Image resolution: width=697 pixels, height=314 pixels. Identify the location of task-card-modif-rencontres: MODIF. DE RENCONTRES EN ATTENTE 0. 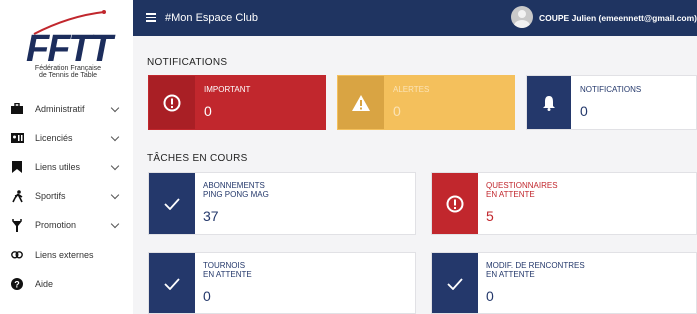
(564, 283).